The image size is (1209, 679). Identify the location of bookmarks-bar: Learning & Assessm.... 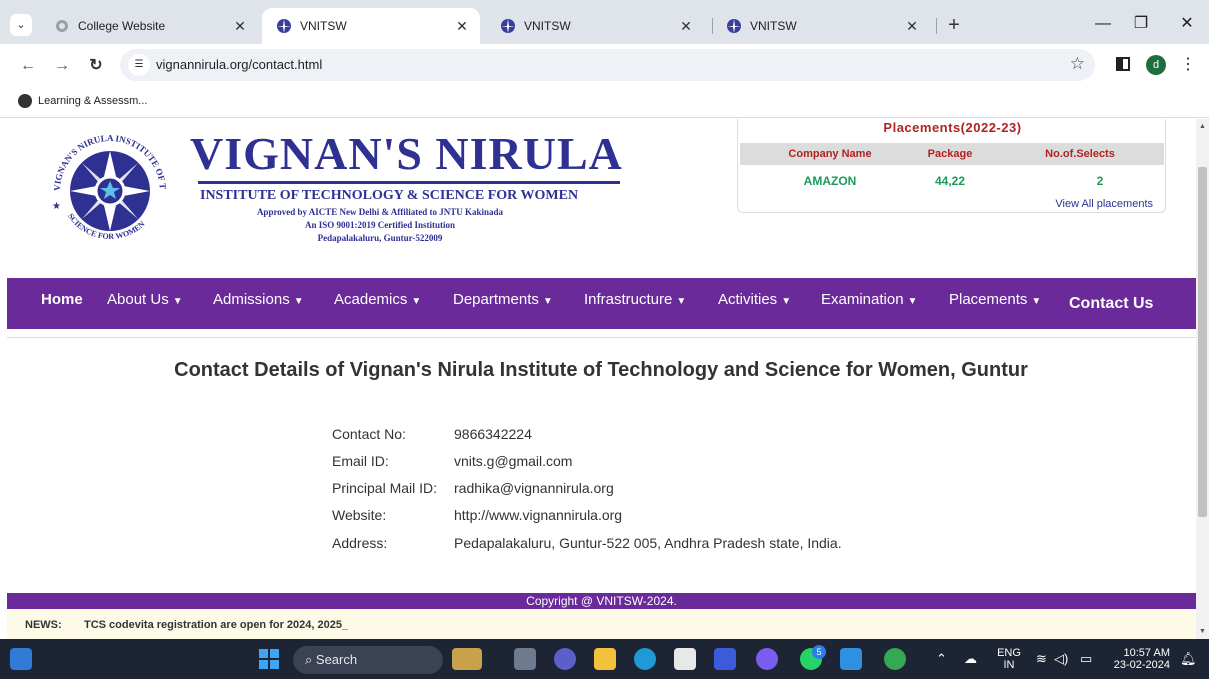
(604, 103).